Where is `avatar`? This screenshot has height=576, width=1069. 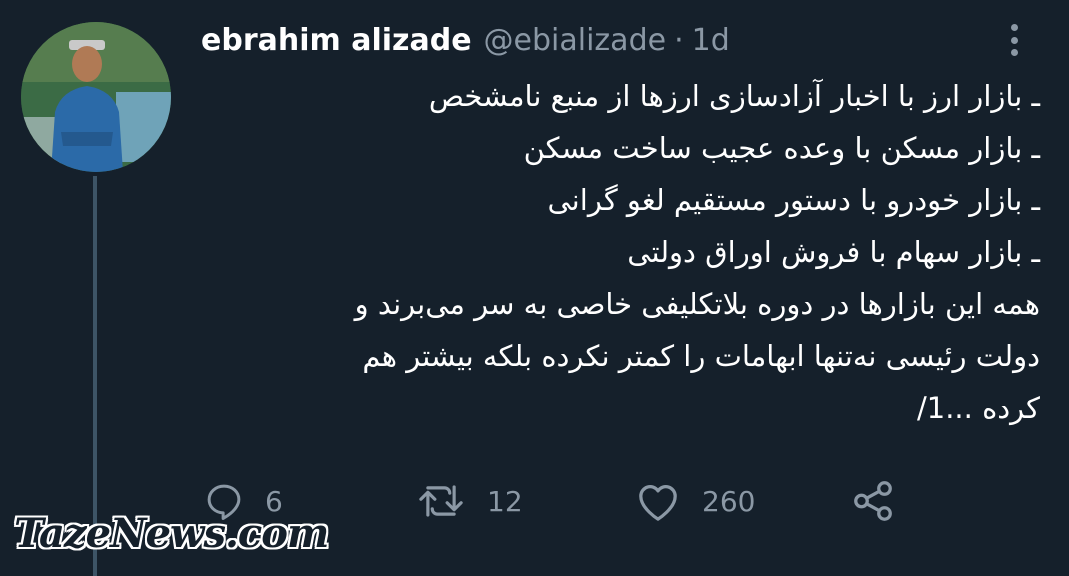
avatar is located at coordinates (96, 97).